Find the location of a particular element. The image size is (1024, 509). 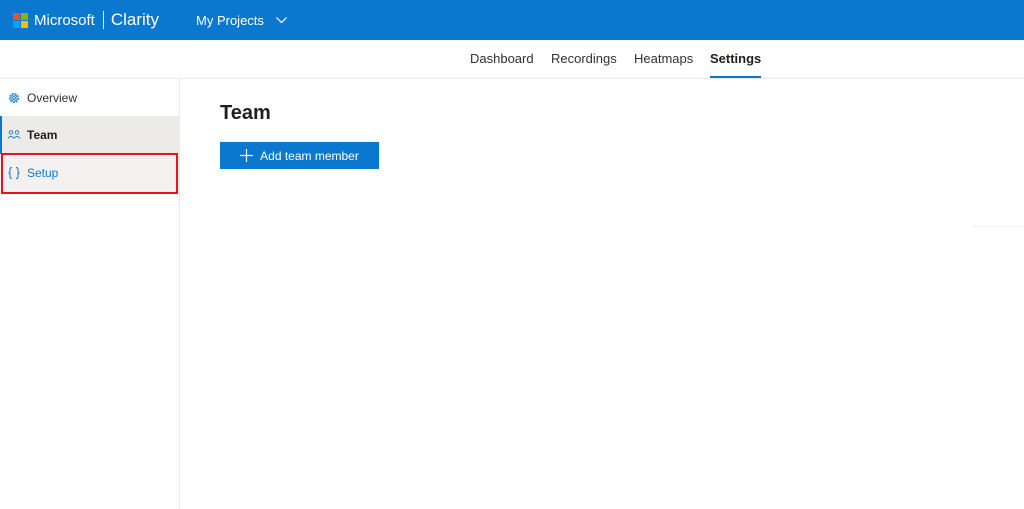

people-icon is located at coordinates (14, 135).